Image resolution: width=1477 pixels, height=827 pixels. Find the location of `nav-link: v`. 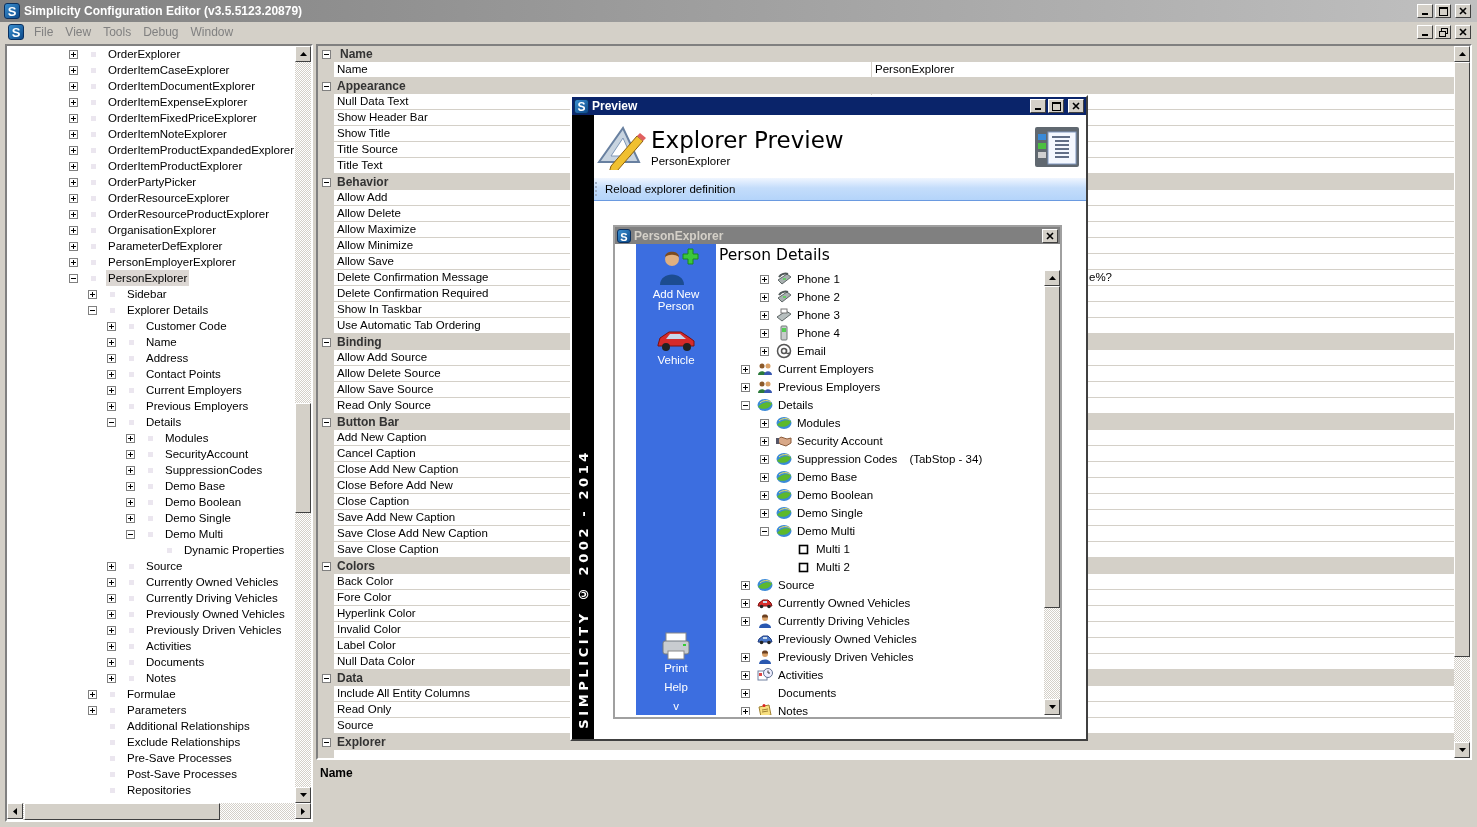

nav-link: v is located at coordinates (676, 706).